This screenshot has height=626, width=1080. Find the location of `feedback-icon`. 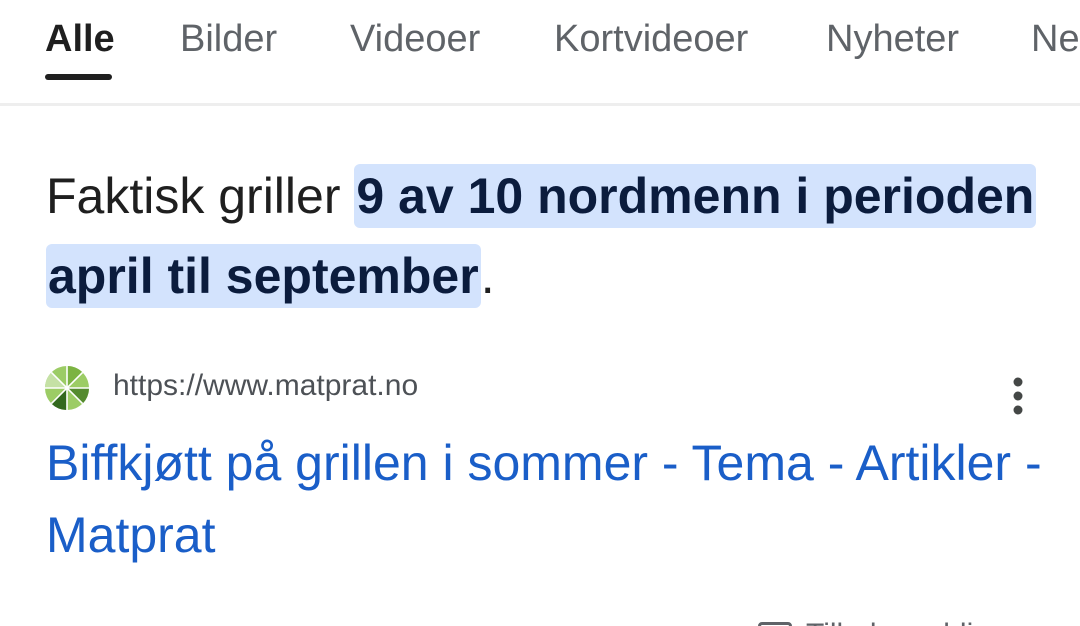

feedback-icon is located at coordinates (775, 624).